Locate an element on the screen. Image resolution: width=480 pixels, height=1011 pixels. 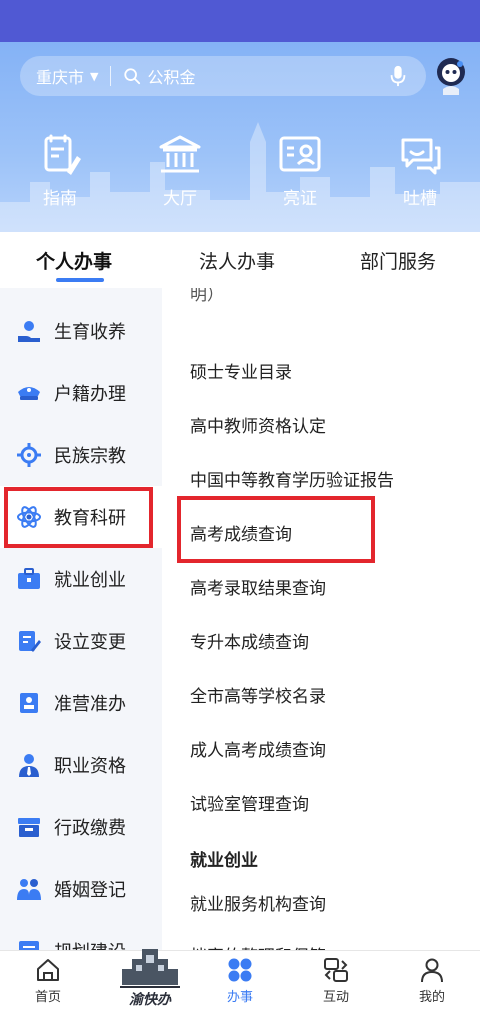
quick-action-license: 亮证 is located at coordinates (300, 170).